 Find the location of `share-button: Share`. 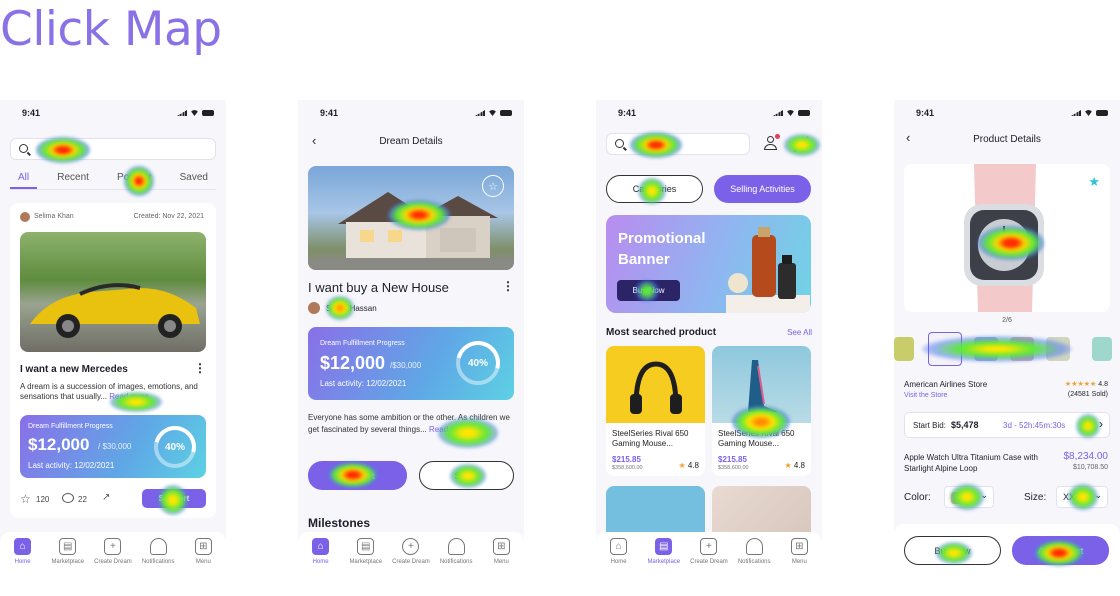

share-button: Share is located at coordinates (466, 475).